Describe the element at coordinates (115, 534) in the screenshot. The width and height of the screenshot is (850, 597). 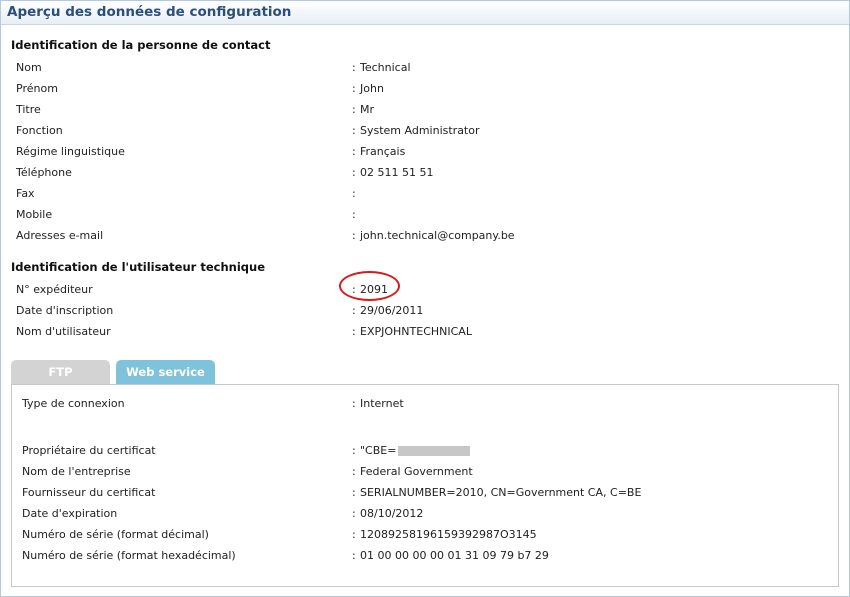
I see `certificate-row-label: Numéro de série (format décimal)` at that location.